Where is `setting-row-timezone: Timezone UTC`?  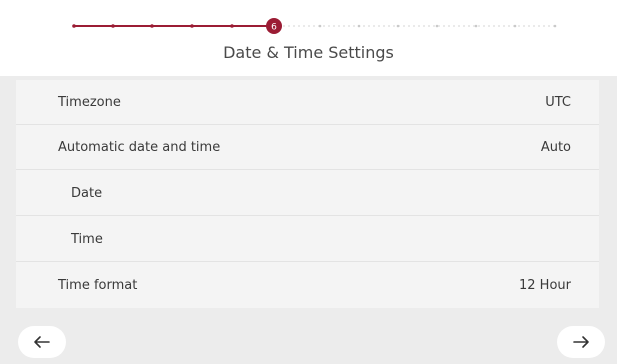 setting-row-timezone: Timezone UTC is located at coordinates (307, 102).